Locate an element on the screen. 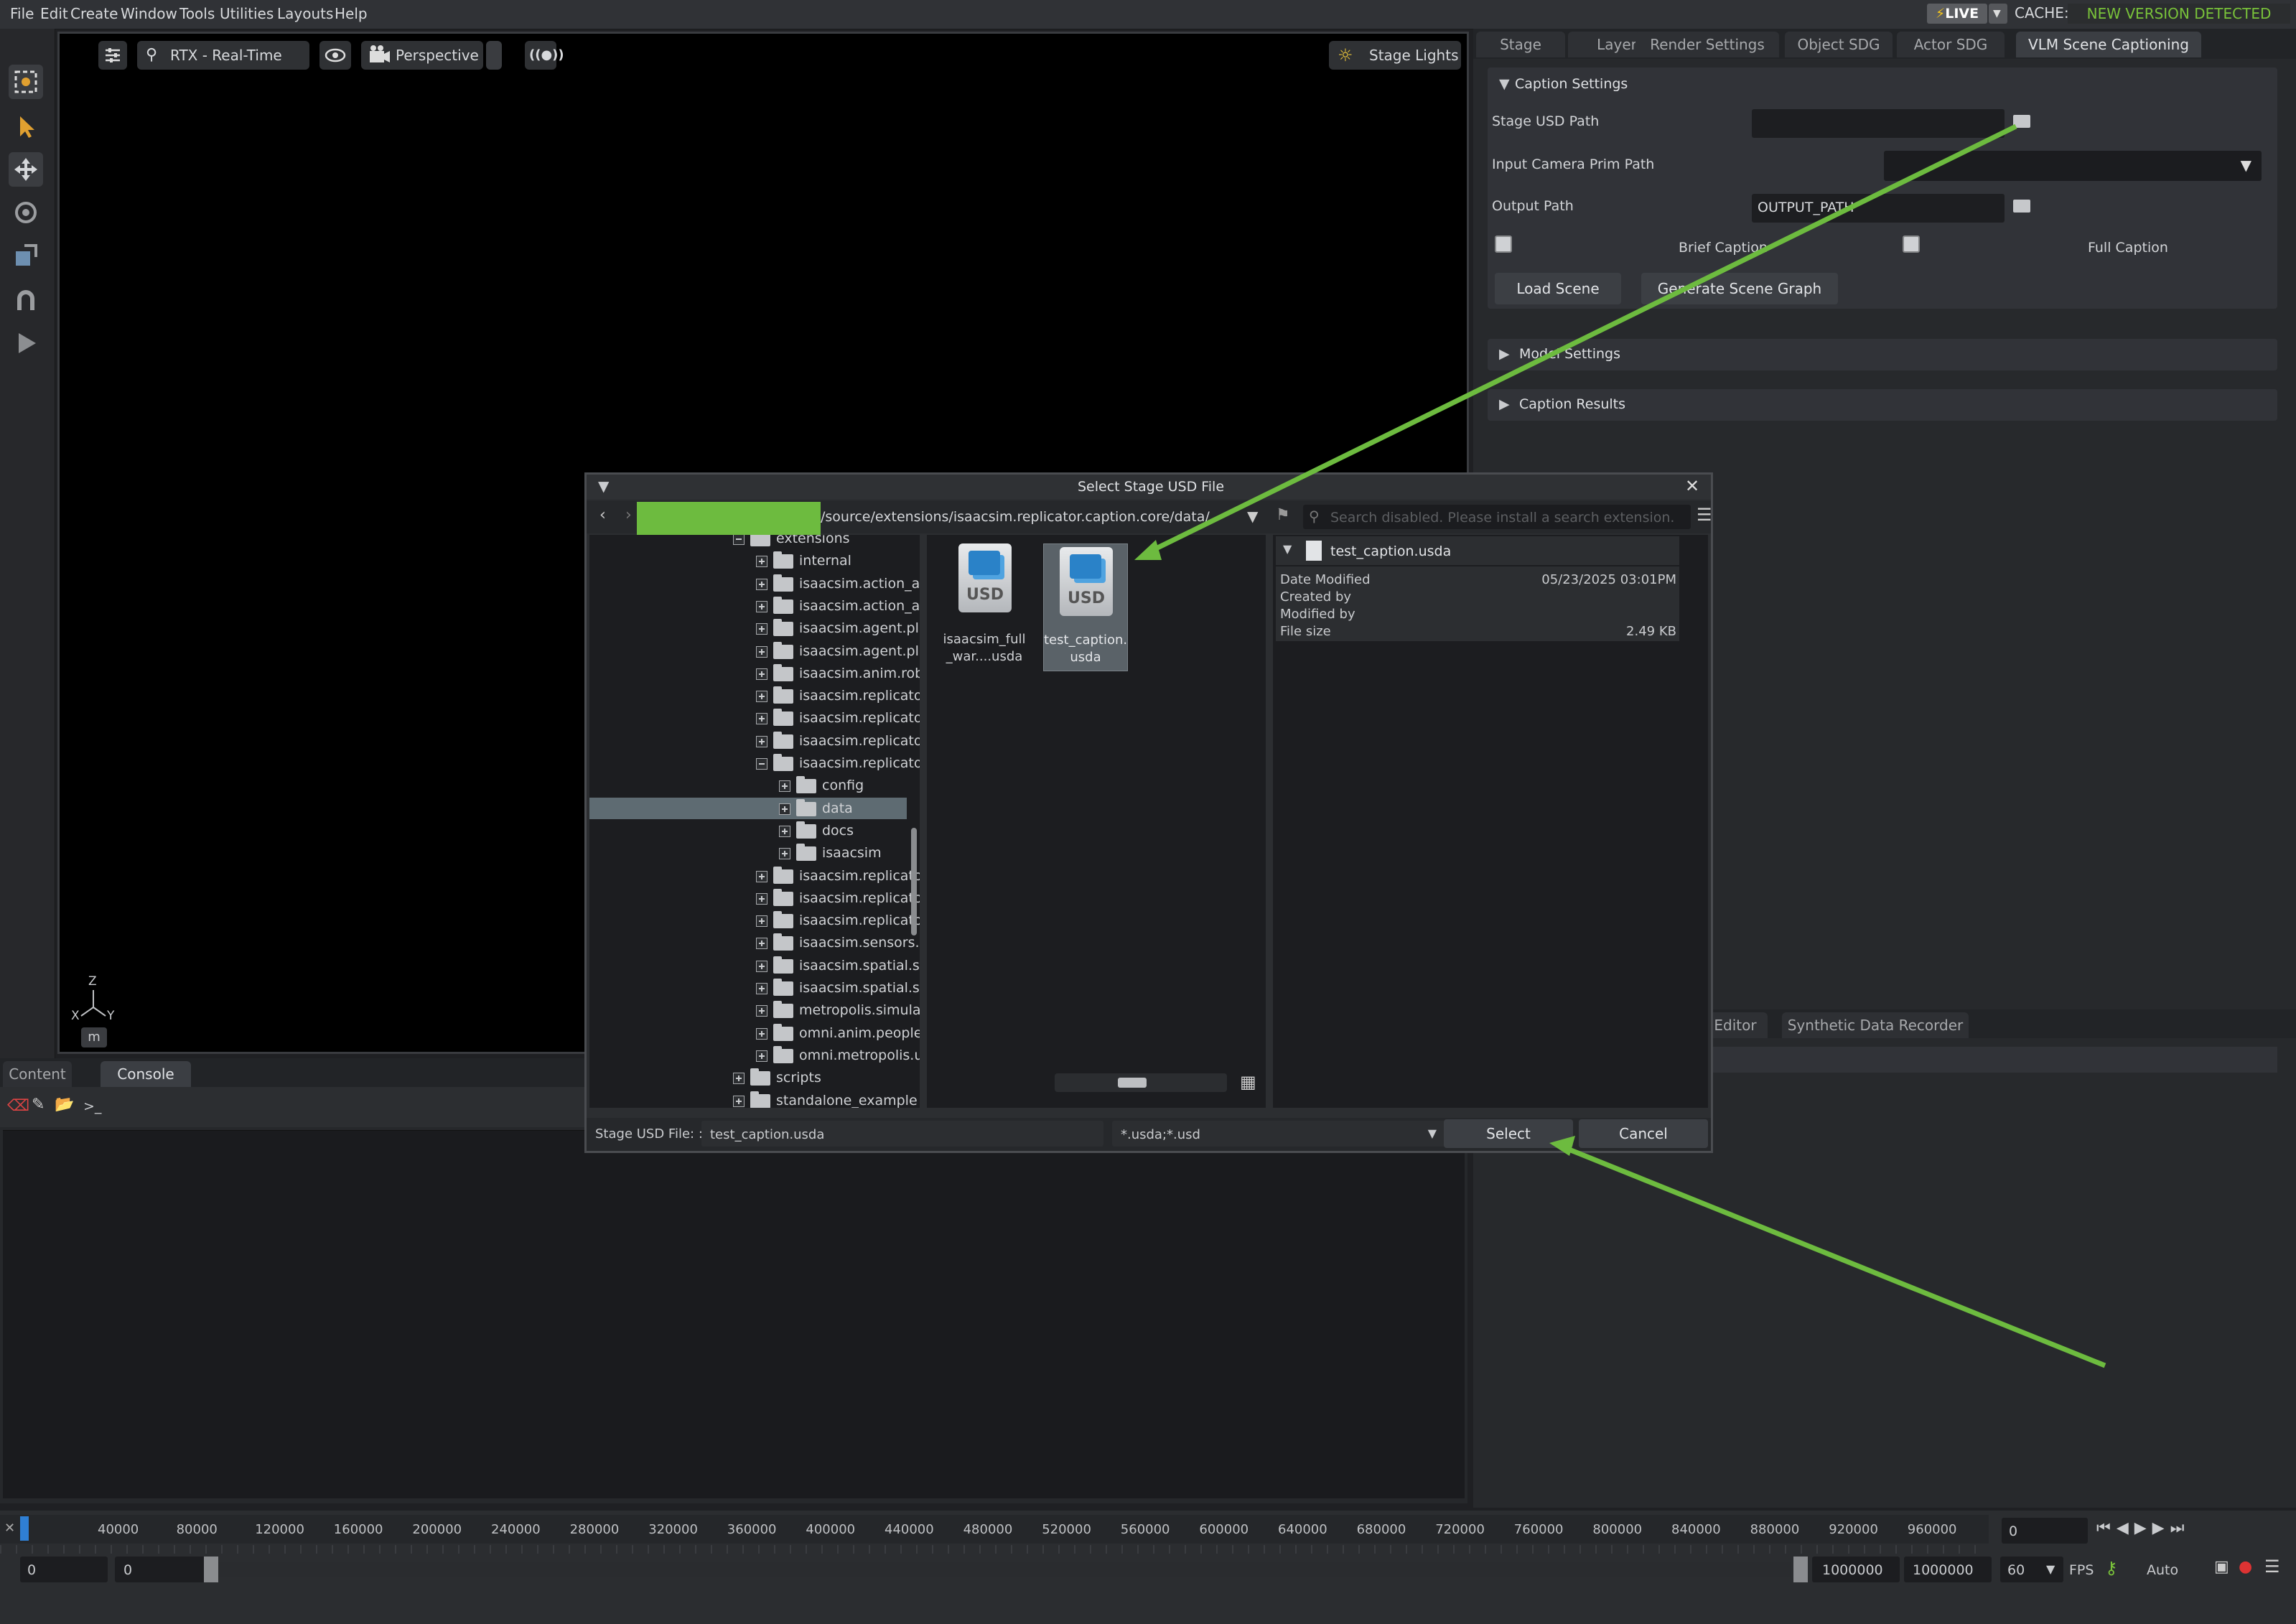 The image size is (2296, 1624). arrow-to-select-button is located at coordinates (1834, 1256).